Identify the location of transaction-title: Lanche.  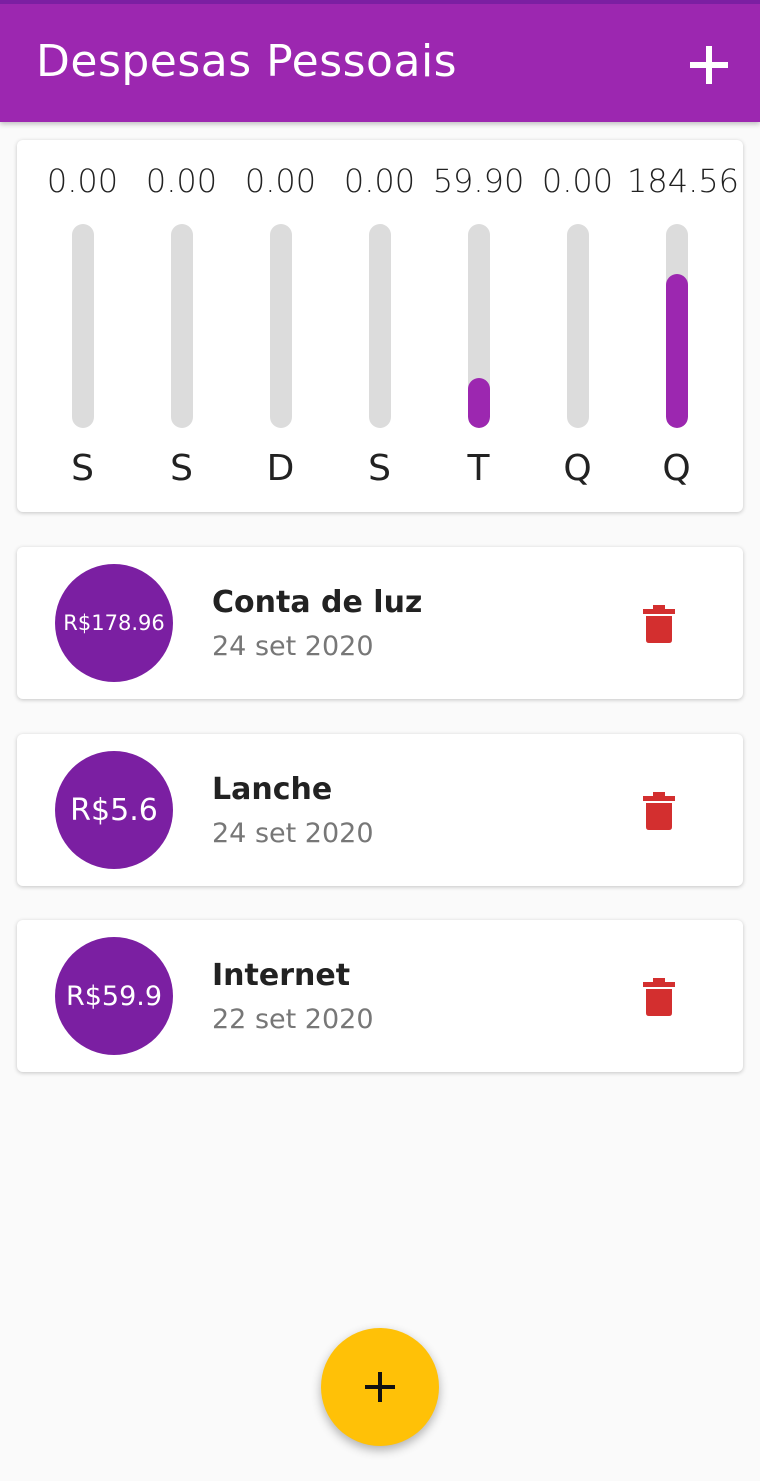
(272, 789).